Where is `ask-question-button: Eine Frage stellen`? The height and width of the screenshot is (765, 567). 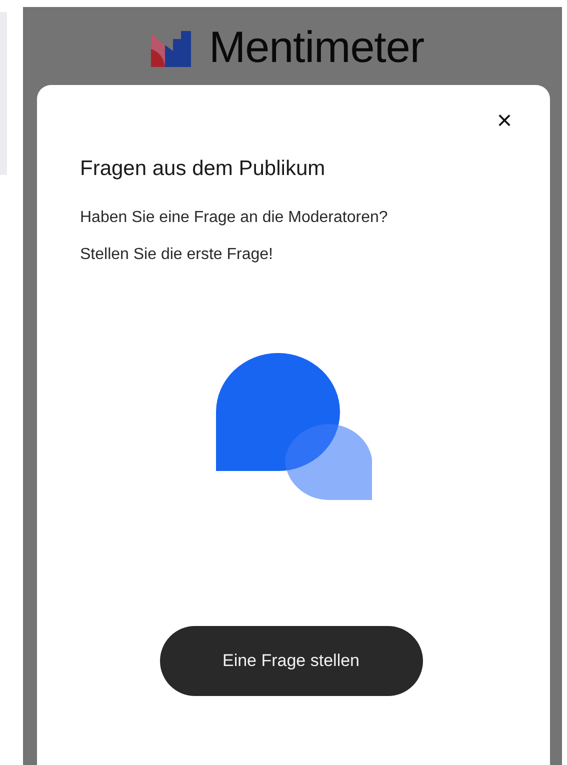
ask-question-button: Eine Frage stellen is located at coordinates (291, 661).